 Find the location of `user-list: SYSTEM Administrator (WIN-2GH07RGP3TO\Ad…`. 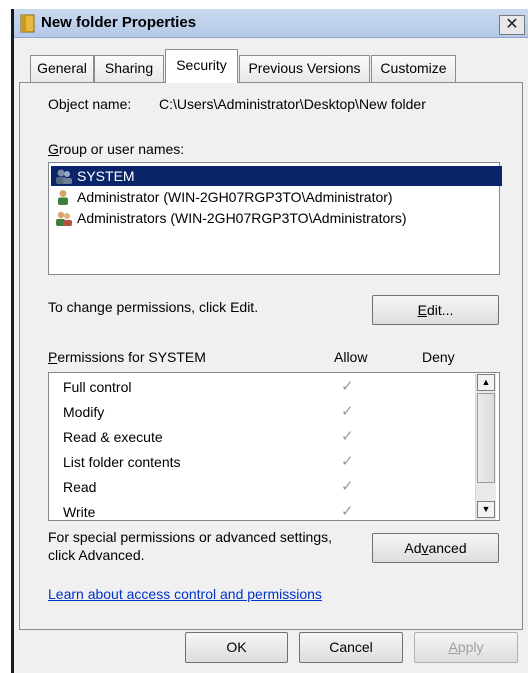

user-list: SYSTEM Administrator (WIN-2GH07RGP3TO\Ad… is located at coordinates (275, 218).